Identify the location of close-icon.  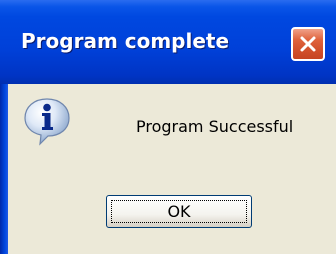
(308, 44).